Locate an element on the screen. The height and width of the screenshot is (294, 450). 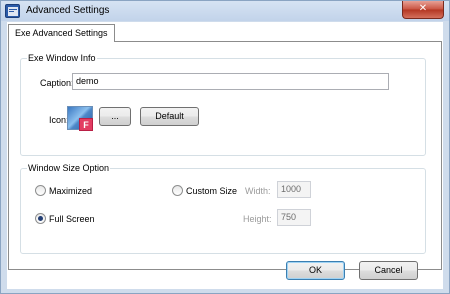
title-bar: Advanced Settings ✕ is located at coordinates (225, 11).